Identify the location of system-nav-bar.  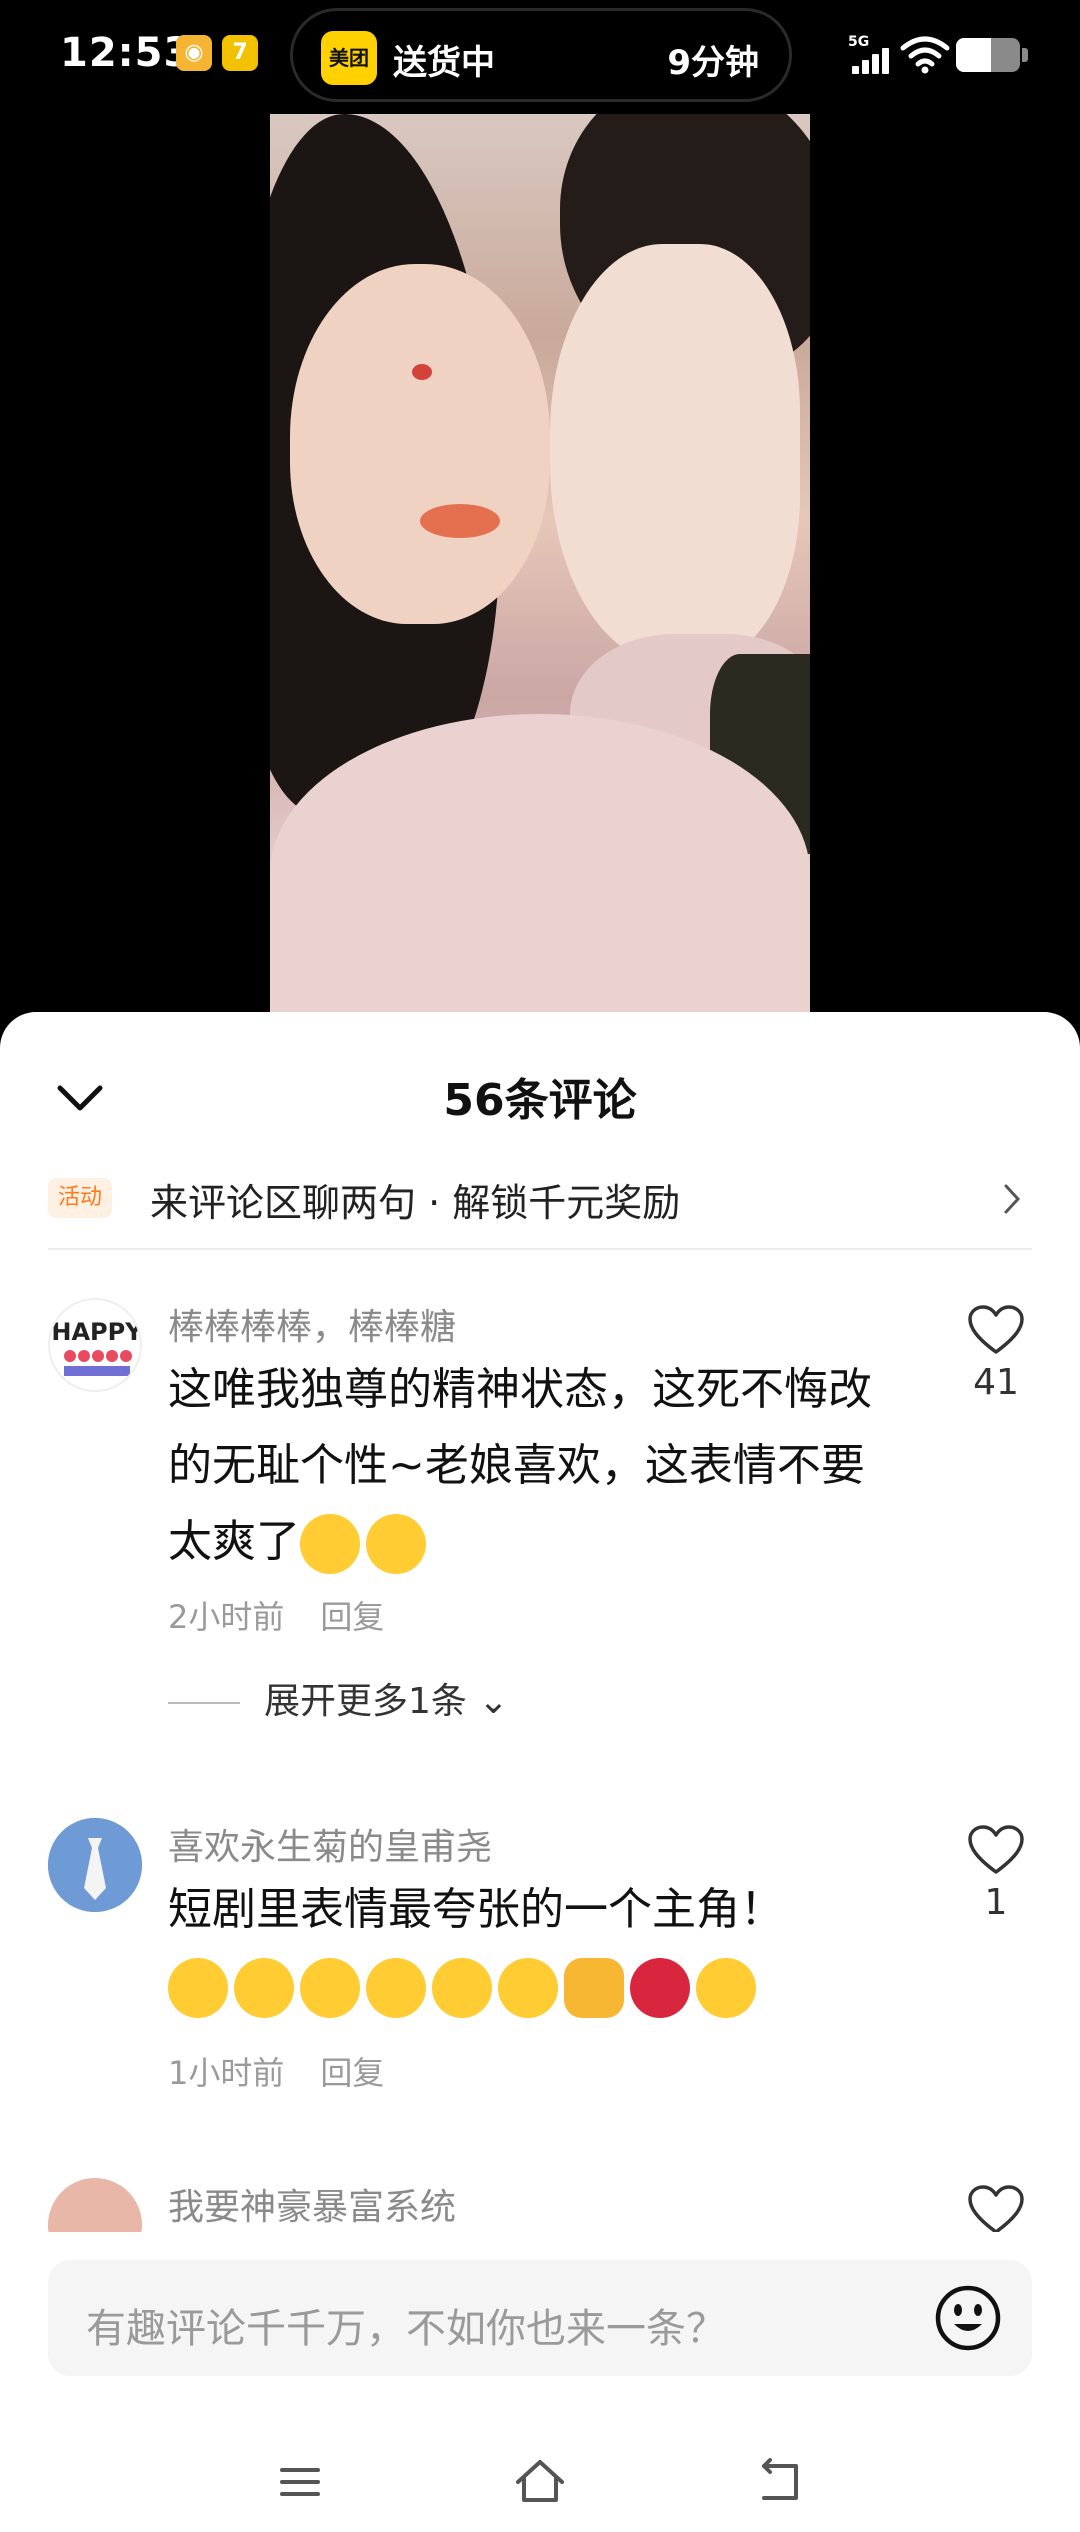
(540, 2472).